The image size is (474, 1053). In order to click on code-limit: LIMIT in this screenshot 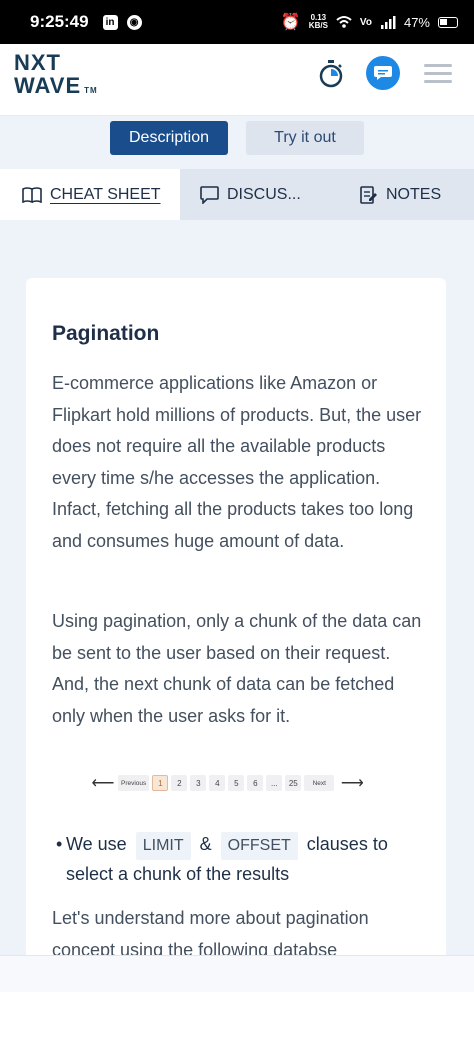, I will do `click(163, 846)`.